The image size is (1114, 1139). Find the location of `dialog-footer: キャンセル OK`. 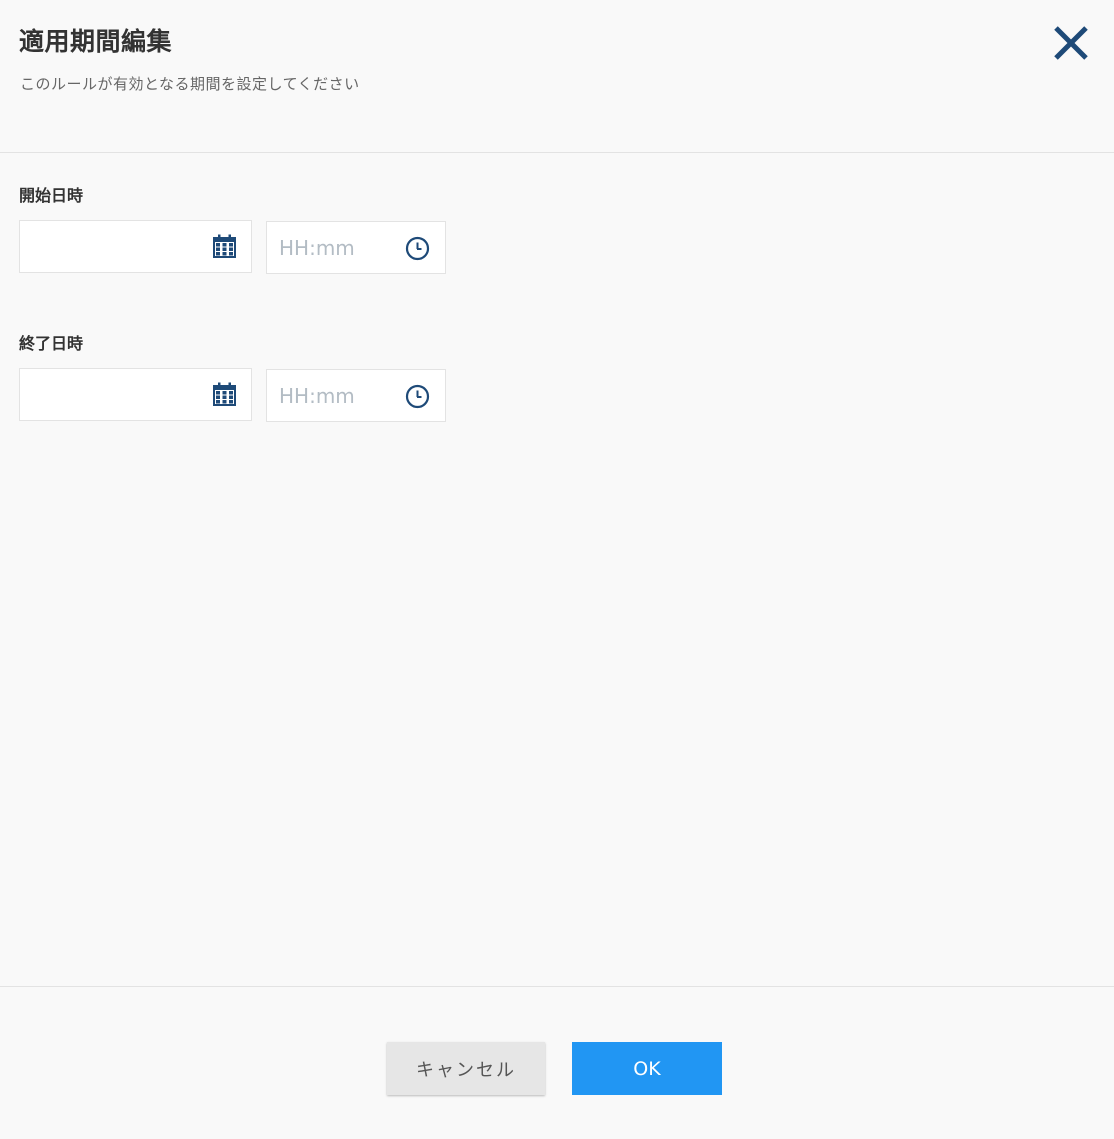

dialog-footer: キャンセル OK is located at coordinates (557, 1062).